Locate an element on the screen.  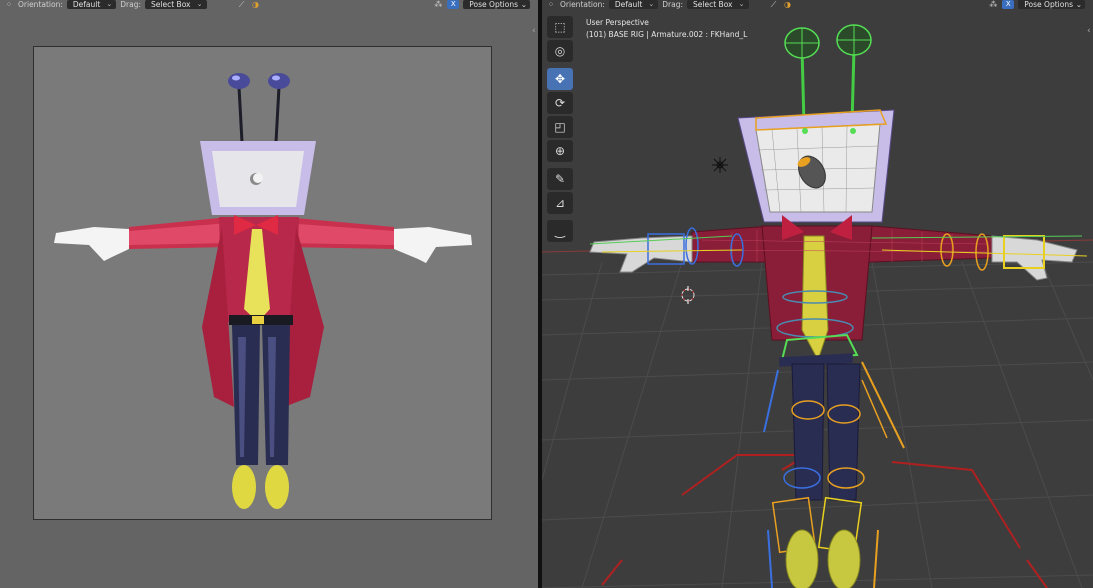
tv-head-mesh is located at coordinates (816, 166).